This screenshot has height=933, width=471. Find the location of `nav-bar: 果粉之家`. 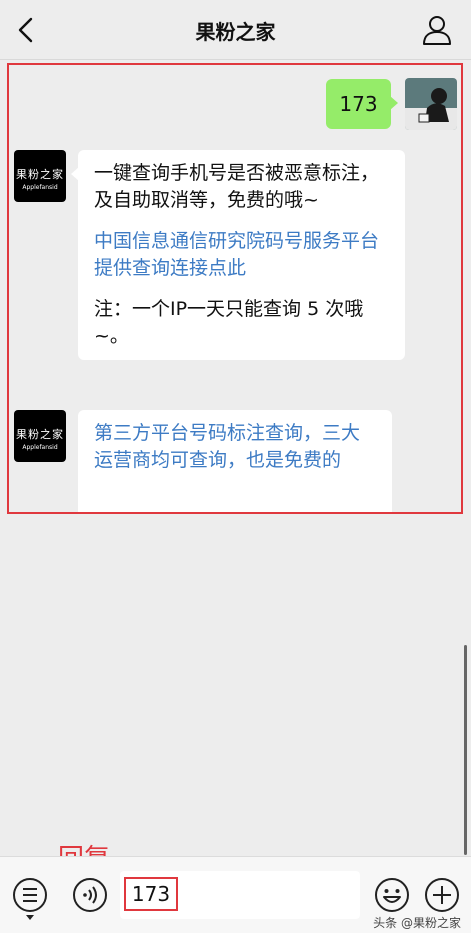

nav-bar: 果粉之家 is located at coordinates (235, 30).